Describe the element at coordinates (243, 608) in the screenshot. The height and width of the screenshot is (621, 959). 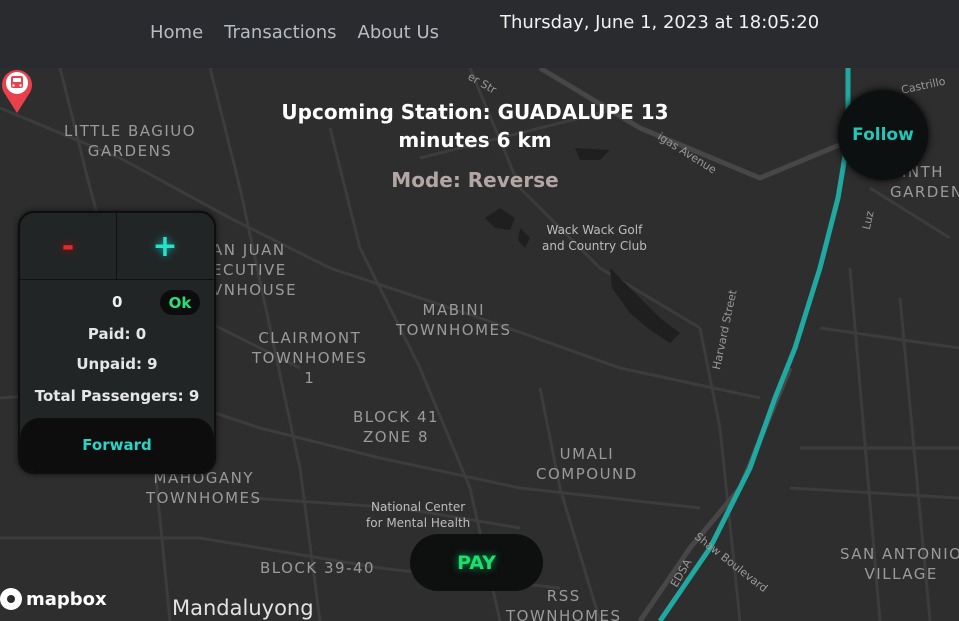
I see `map-label-city: Mandaluyong` at that location.